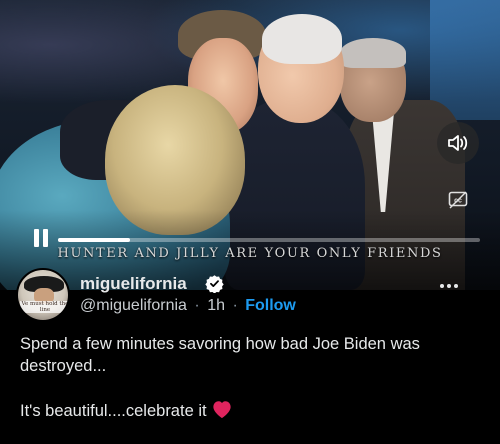 This screenshot has width=500, height=444. I want to click on post-text-line: It's beautiful....celebrate it, so click(255, 410).